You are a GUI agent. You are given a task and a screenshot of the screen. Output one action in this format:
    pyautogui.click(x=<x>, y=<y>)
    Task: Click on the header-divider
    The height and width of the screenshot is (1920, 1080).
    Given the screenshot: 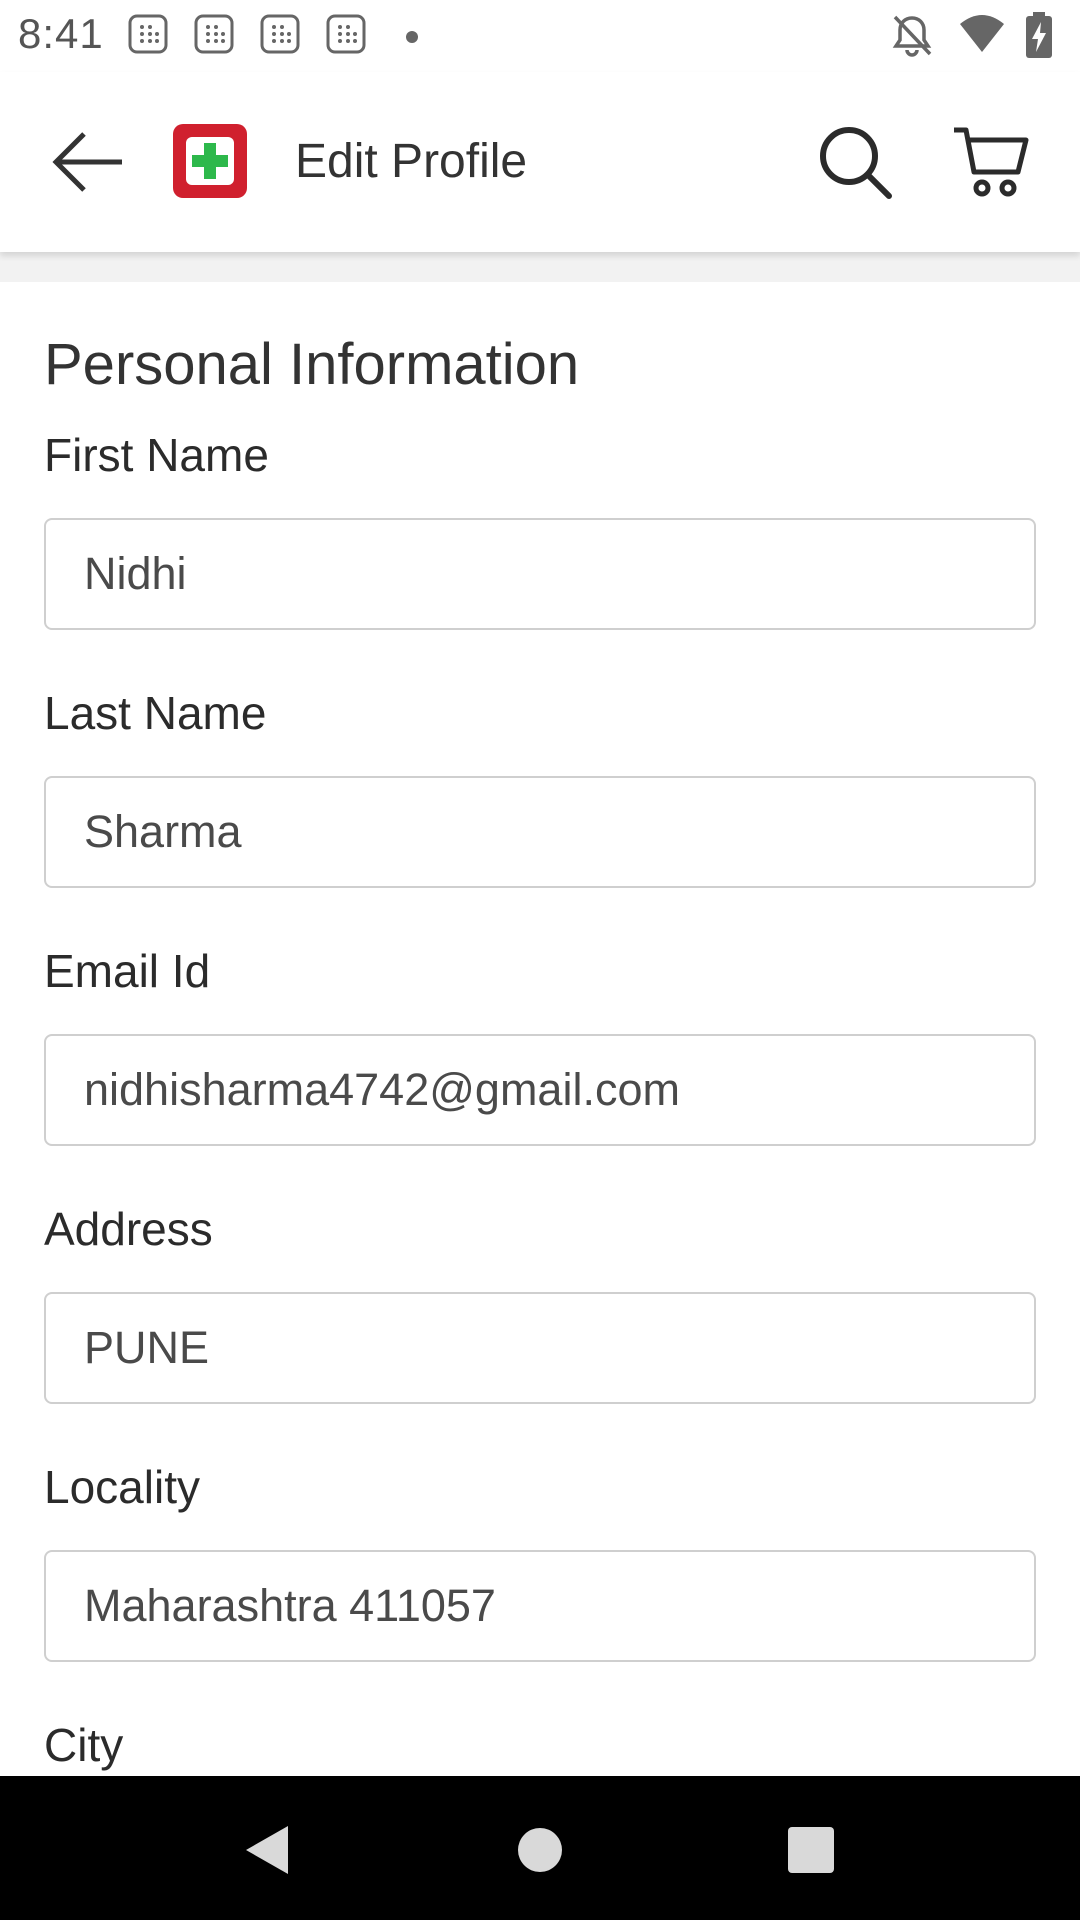 What is the action you would take?
    pyautogui.click(x=540, y=267)
    